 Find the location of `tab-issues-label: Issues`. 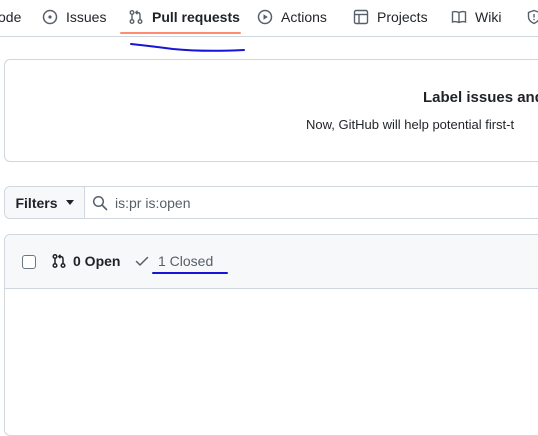

tab-issues-label: Issues is located at coordinates (86, 17).